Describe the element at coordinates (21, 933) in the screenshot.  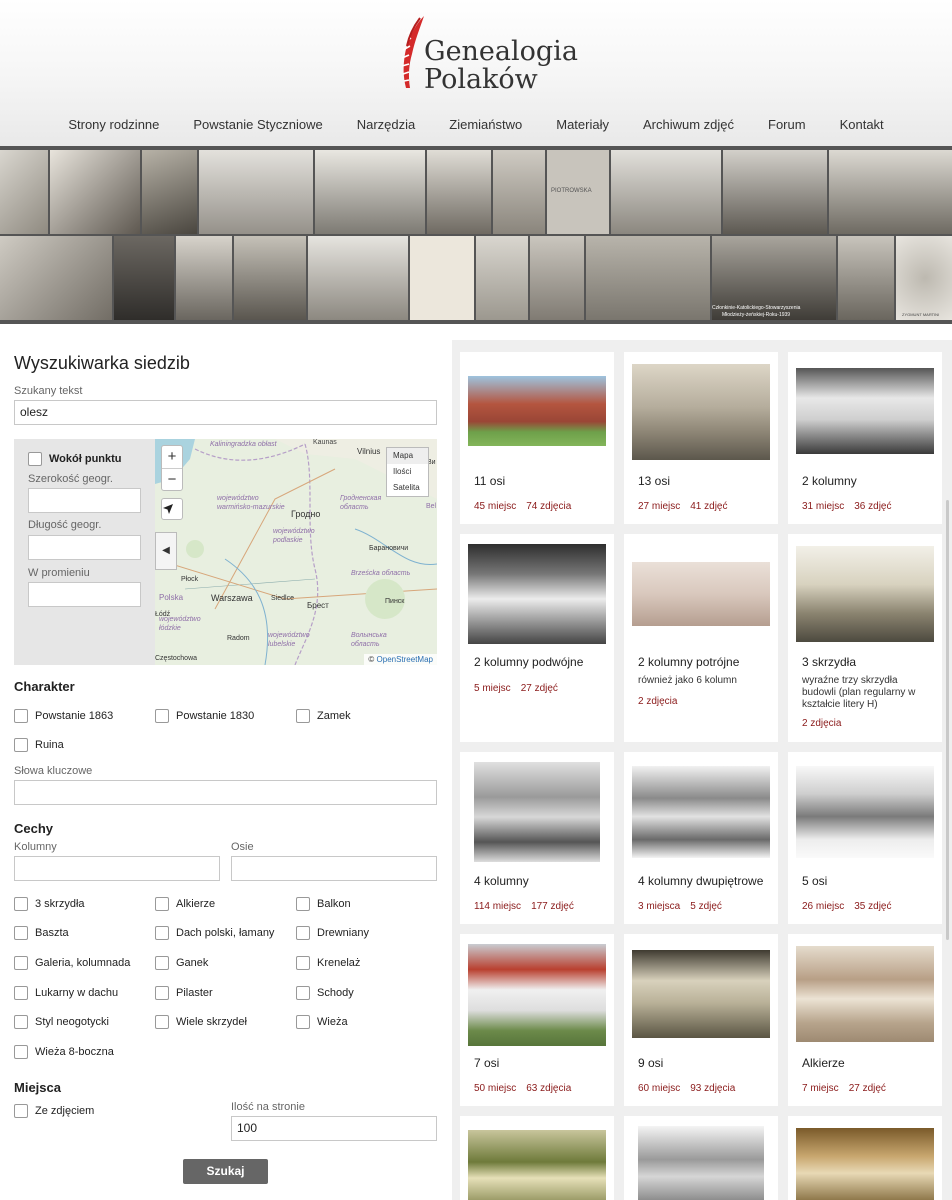
I see `checkbox-baszta` at that location.